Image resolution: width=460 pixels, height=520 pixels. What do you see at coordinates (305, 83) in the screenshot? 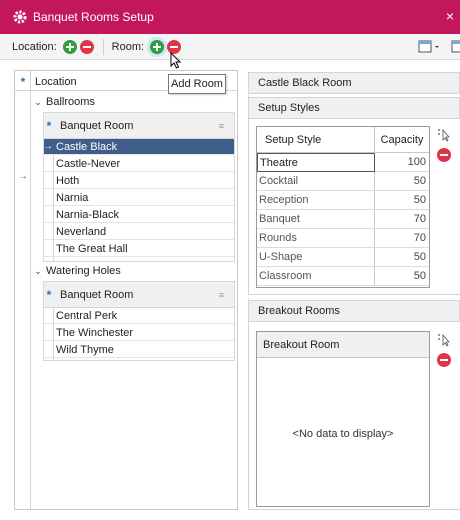
I see `room-title: Castle Black Room` at bounding box center [305, 83].